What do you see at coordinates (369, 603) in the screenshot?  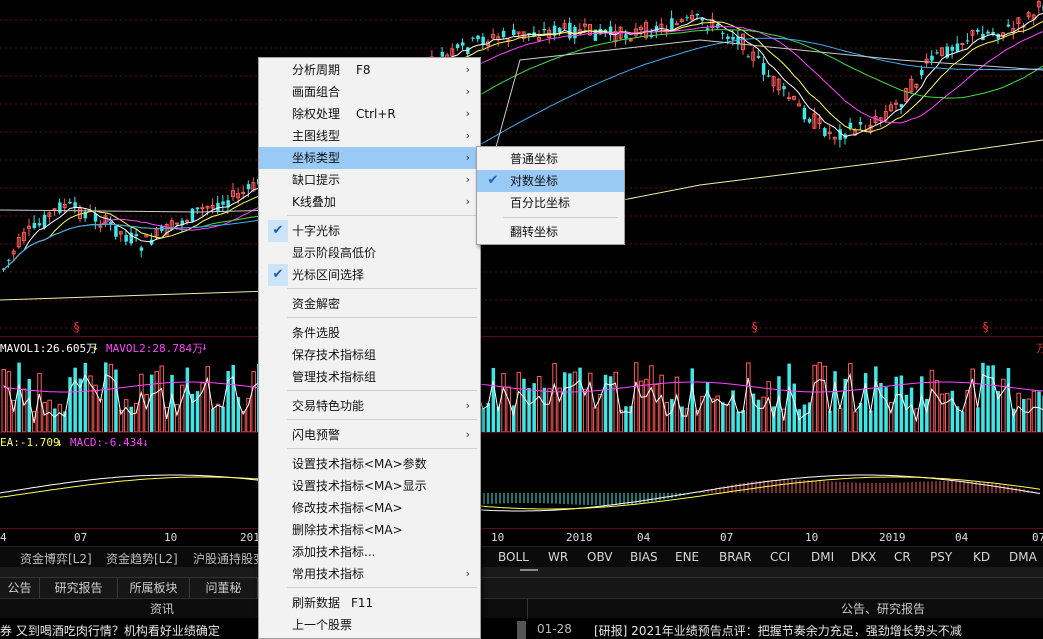 I see `menu-item-29: 刷新数据 F11` at bounding box center [369, 603].